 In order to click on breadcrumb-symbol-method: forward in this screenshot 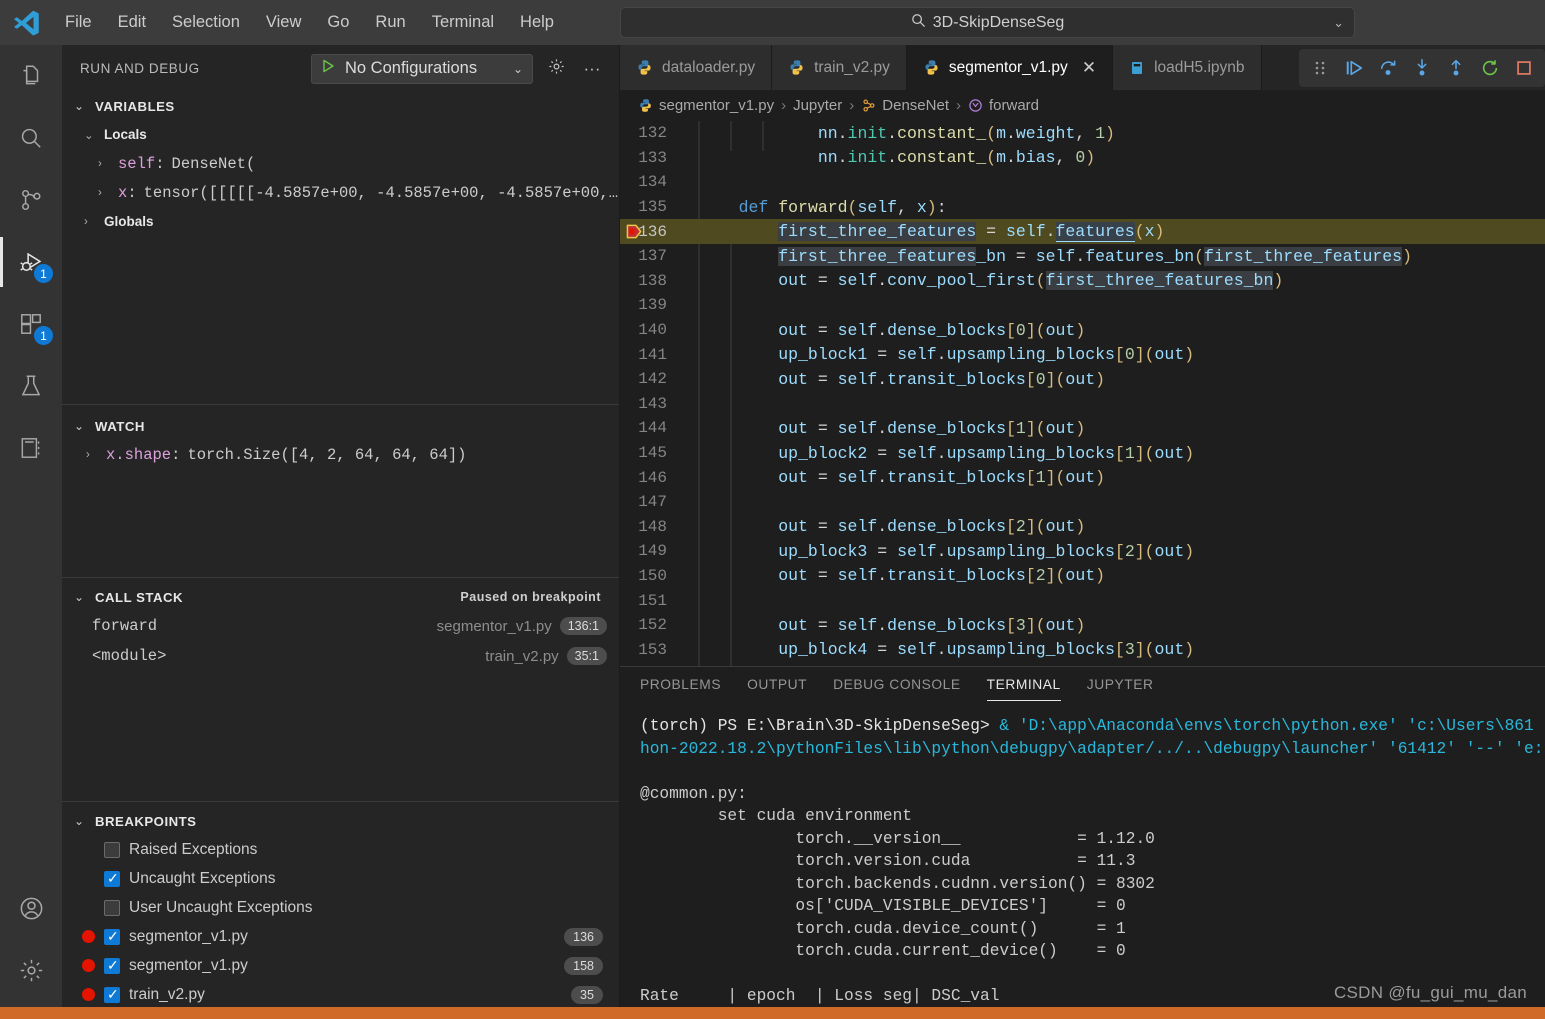, I will do `click(1003, 105)`.